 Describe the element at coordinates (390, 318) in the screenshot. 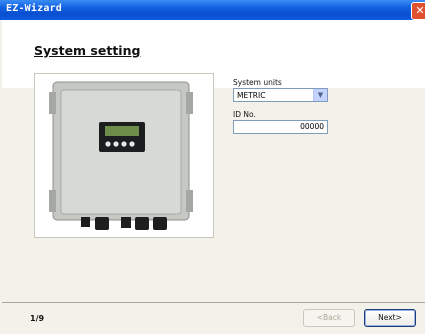

I see `next-button: Next>` at that location.